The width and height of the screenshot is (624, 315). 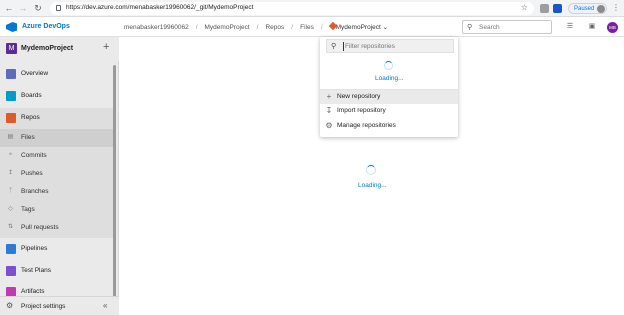 What do you see at coordinates (114, 190) in the screenshot?
I see `sidebar-scrollbar` at bounding box center [114, 190].